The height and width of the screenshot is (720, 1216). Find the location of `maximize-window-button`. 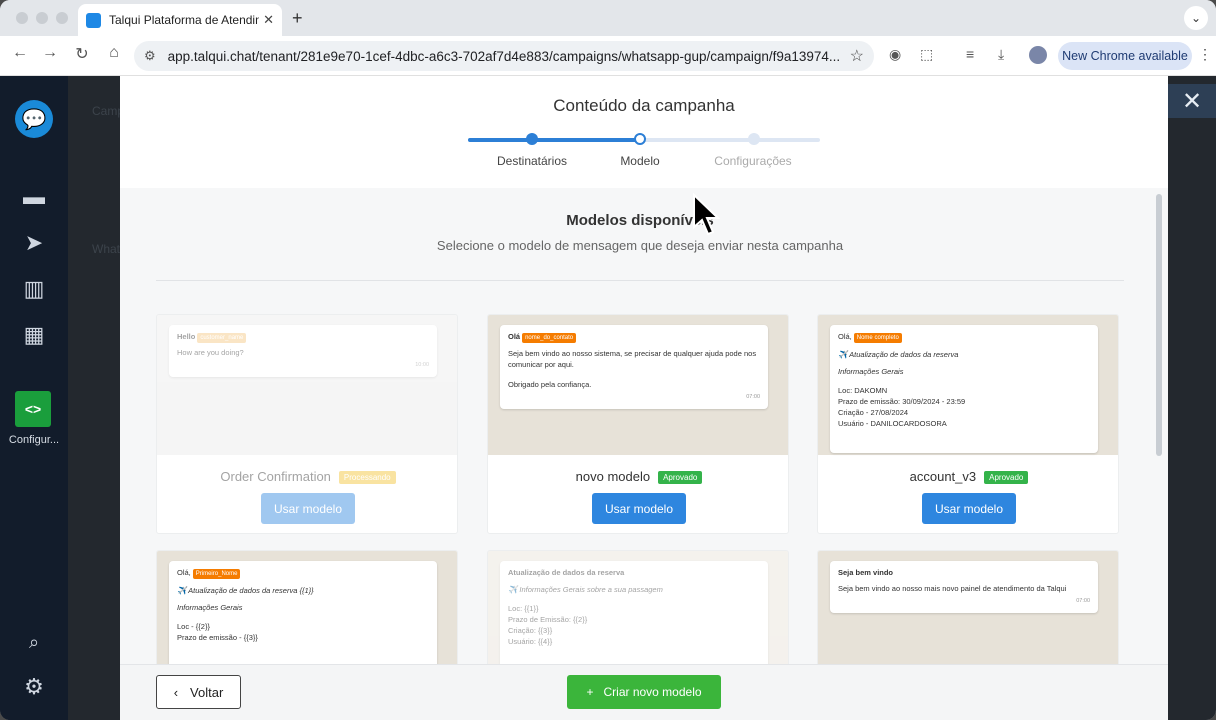

maximize-window-button is located at coordinates (62, 18).